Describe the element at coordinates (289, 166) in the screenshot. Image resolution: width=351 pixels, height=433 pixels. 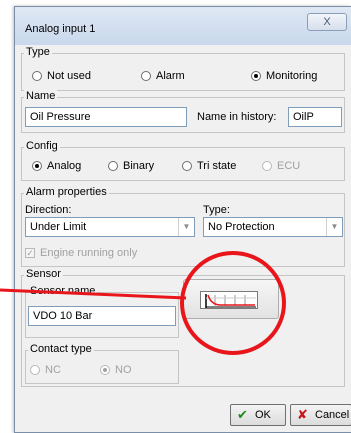
I see `radio-label: ECU` at that location.